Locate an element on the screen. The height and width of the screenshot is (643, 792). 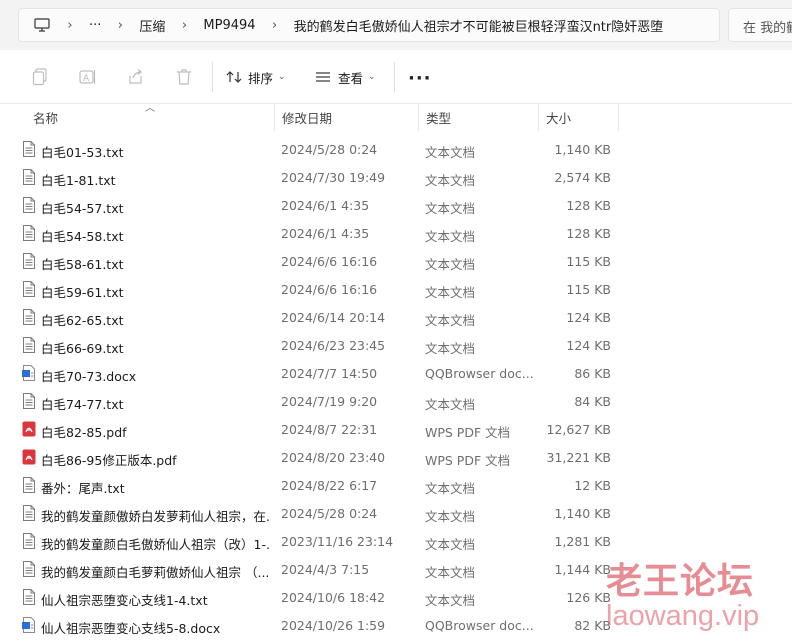
this-pc-icon is located at coordinates (42, 25).